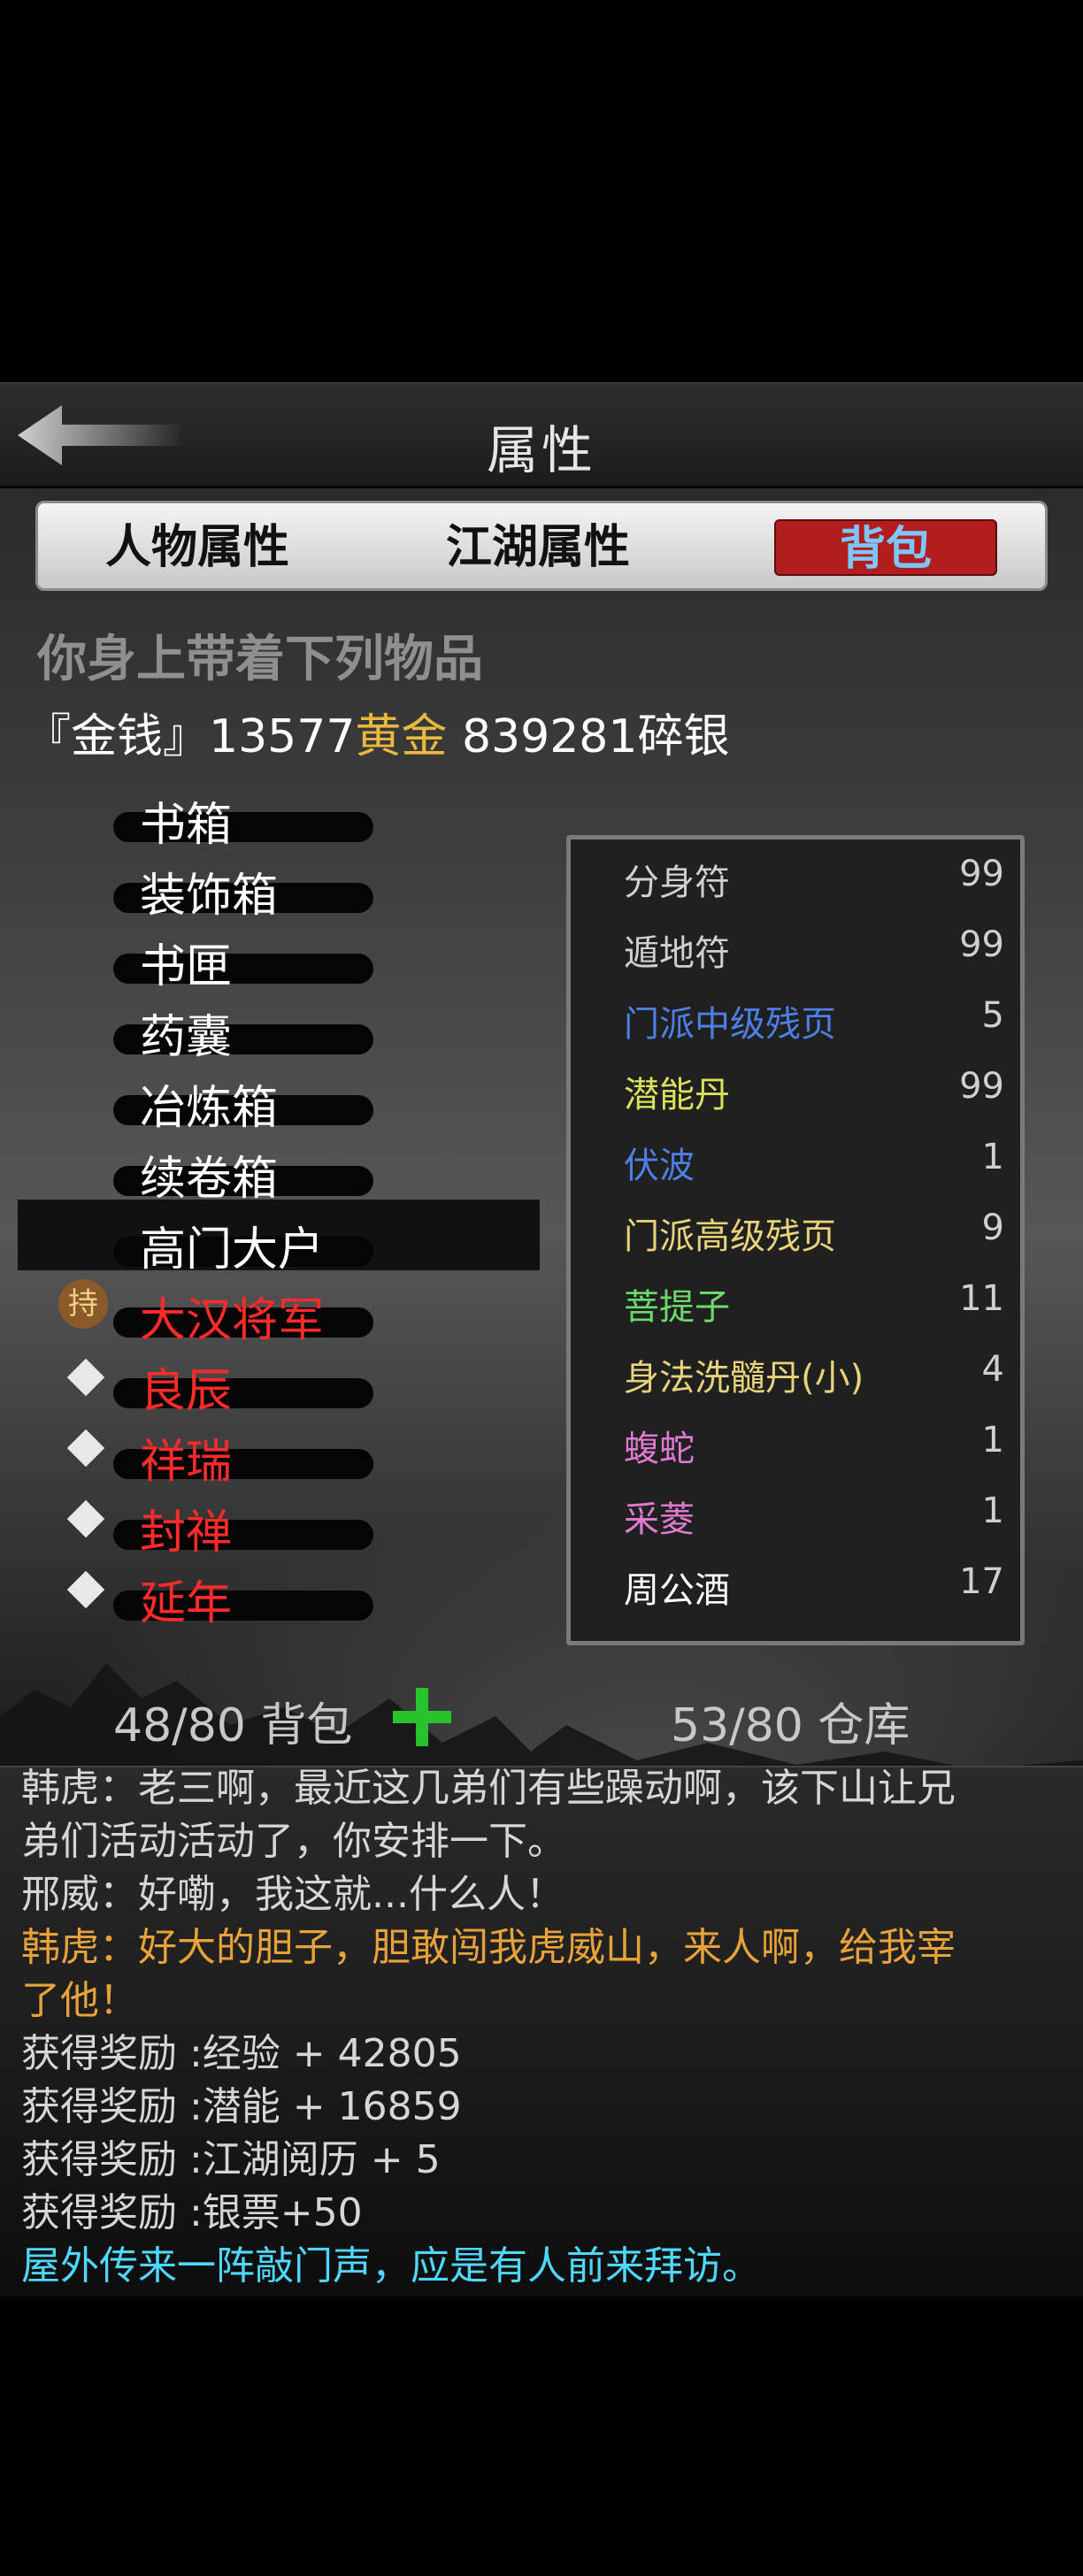 This screenshot has width=1083, height=2576. What do you see at coordinates (981, 1298) in the screenshot?
I see `item-quantity: 11` at bounding box center [981, 1298].